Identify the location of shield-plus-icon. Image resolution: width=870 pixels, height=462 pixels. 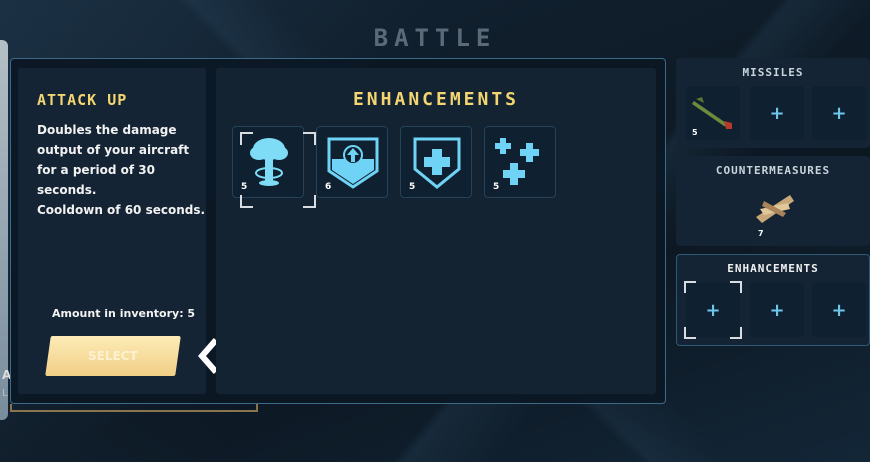
(437, 163).